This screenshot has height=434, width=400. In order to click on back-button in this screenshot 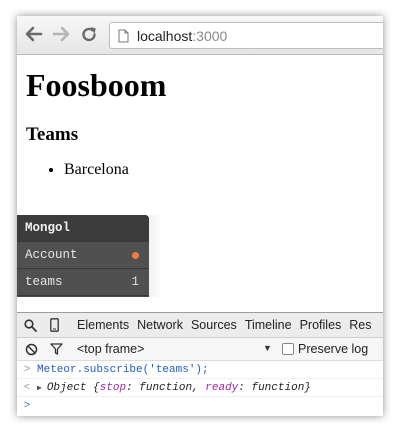, I will do `click(34, 34)`.